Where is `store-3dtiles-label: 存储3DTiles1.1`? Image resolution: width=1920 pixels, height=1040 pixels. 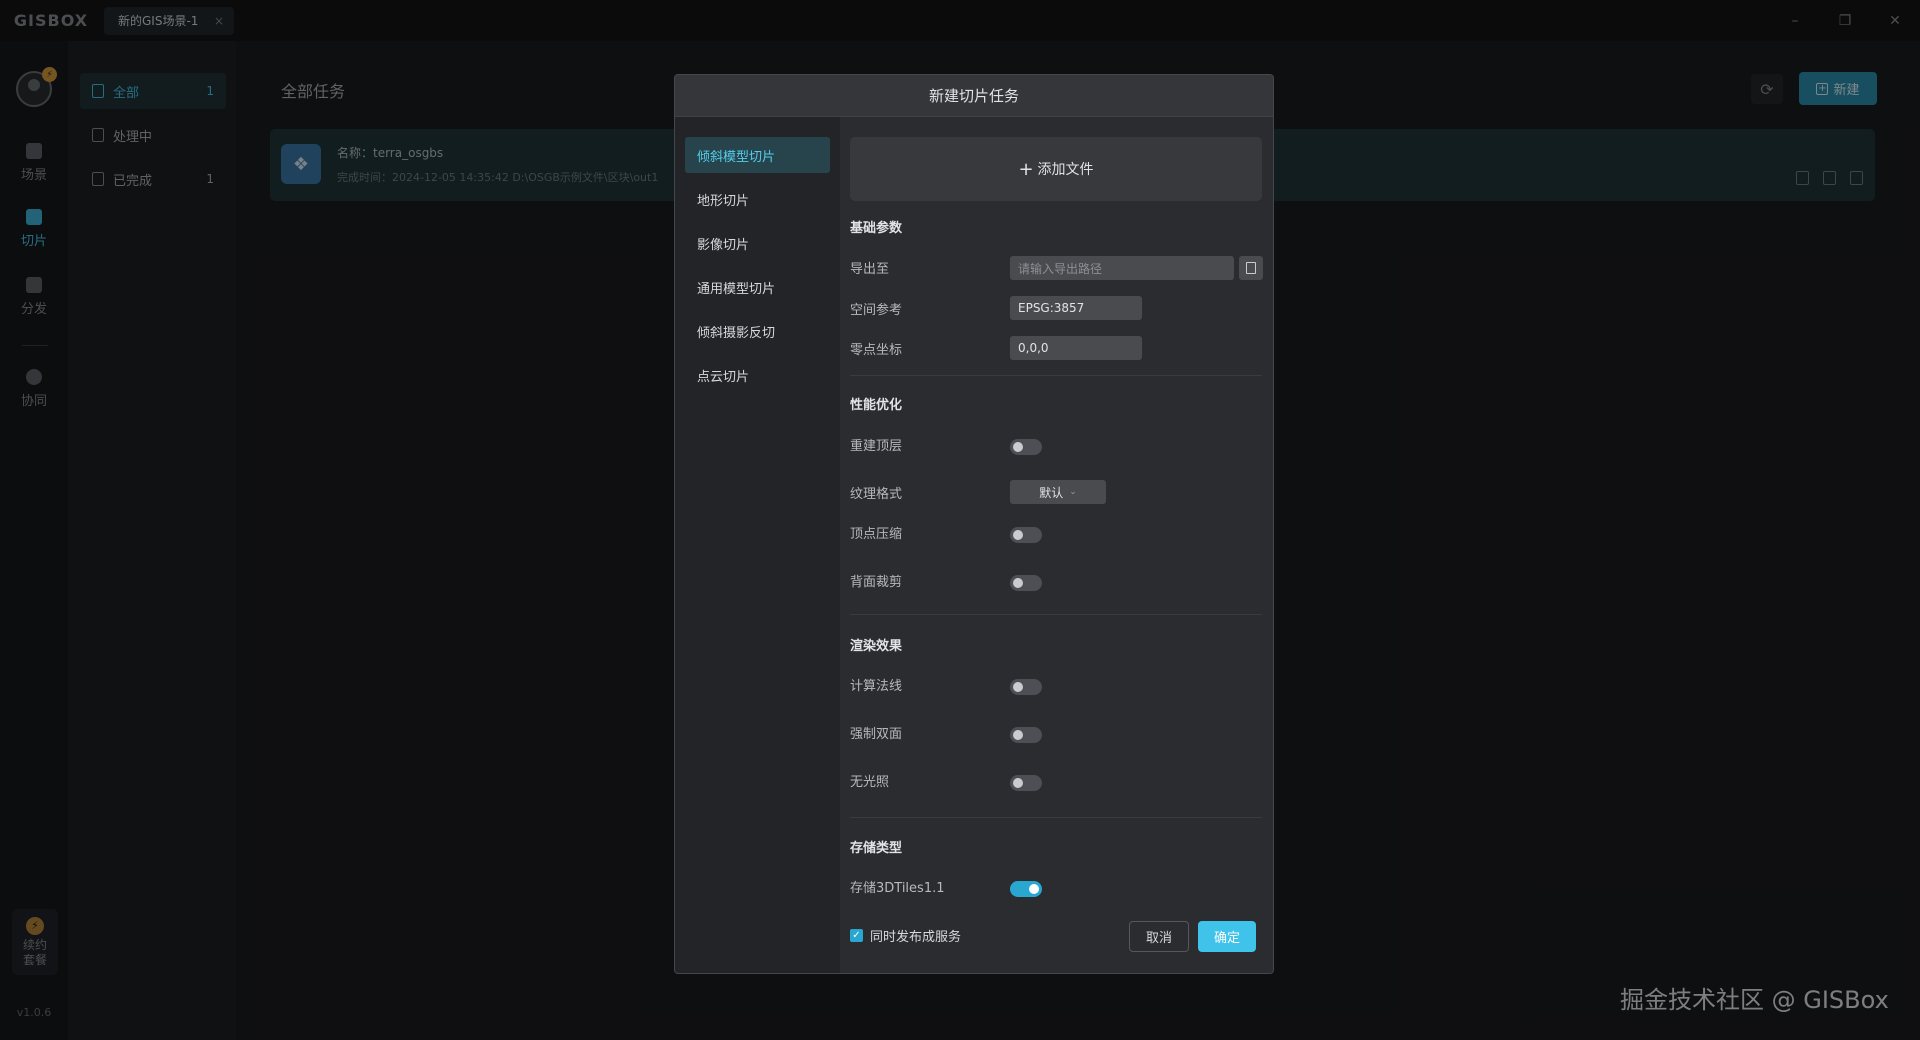
store-3dtiles-label: 存储3DTiles1.1 is located at coordinates (897, 888).